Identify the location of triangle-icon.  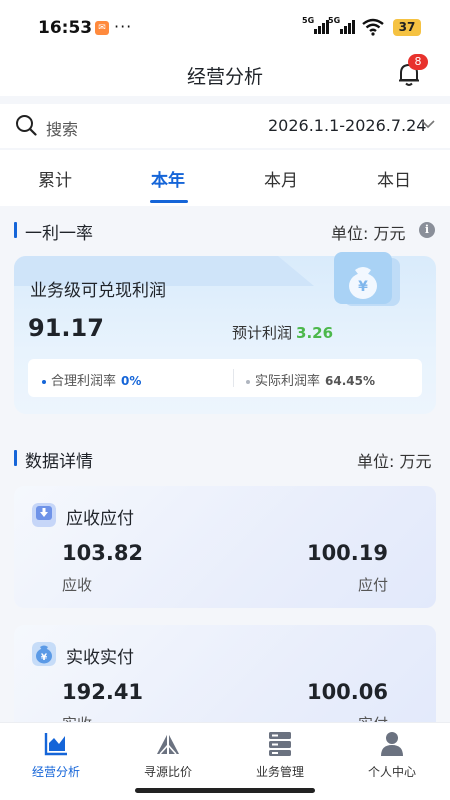
(168, 744).